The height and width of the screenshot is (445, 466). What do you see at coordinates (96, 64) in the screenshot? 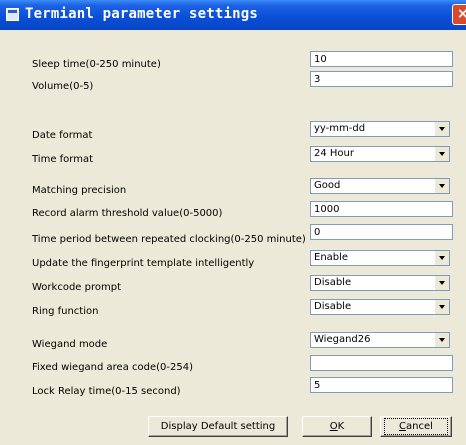
I see `sleep-time-label: Sleep time(0-250 minute)` at bounding box center [96, 64].